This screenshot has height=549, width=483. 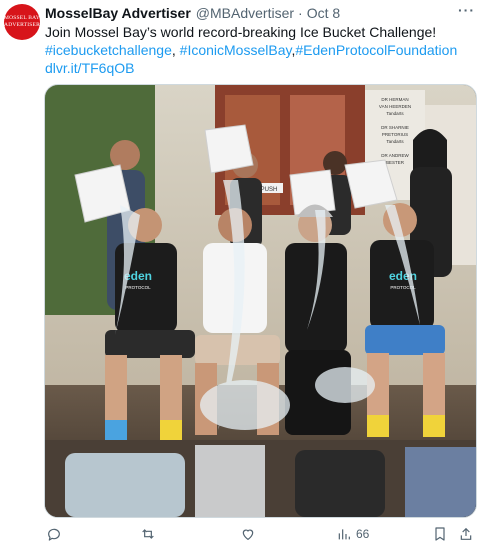 What do you see at coordinates (395, 127) in the screenshot?
I see `sign-line: DR SHARNIE` at bounding box center [395, 127].